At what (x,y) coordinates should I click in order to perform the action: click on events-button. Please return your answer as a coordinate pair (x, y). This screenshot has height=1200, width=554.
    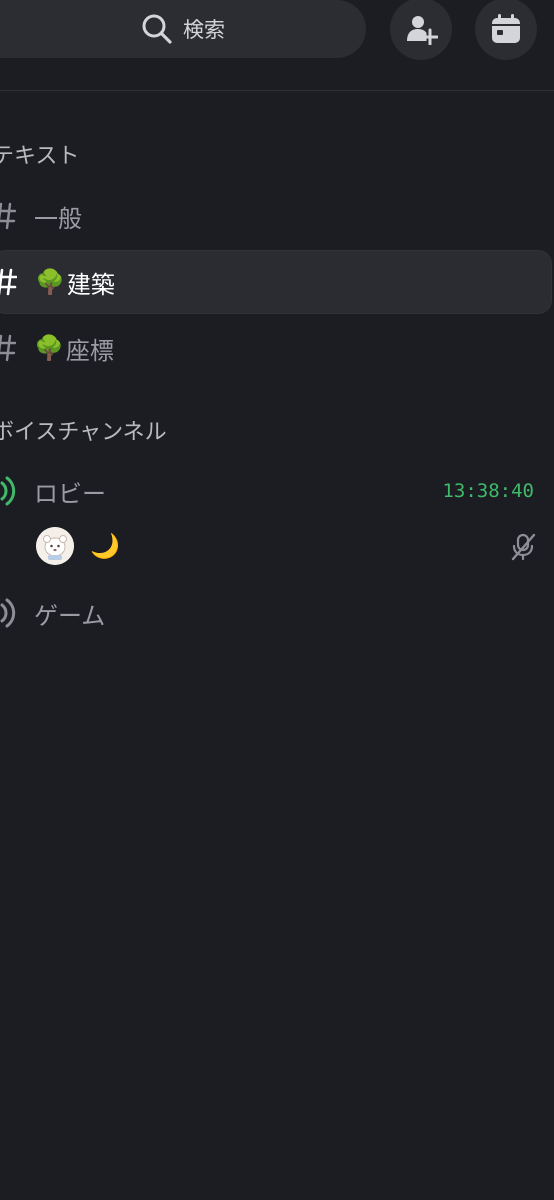
    Looking at the image, I should click on (506, 30).